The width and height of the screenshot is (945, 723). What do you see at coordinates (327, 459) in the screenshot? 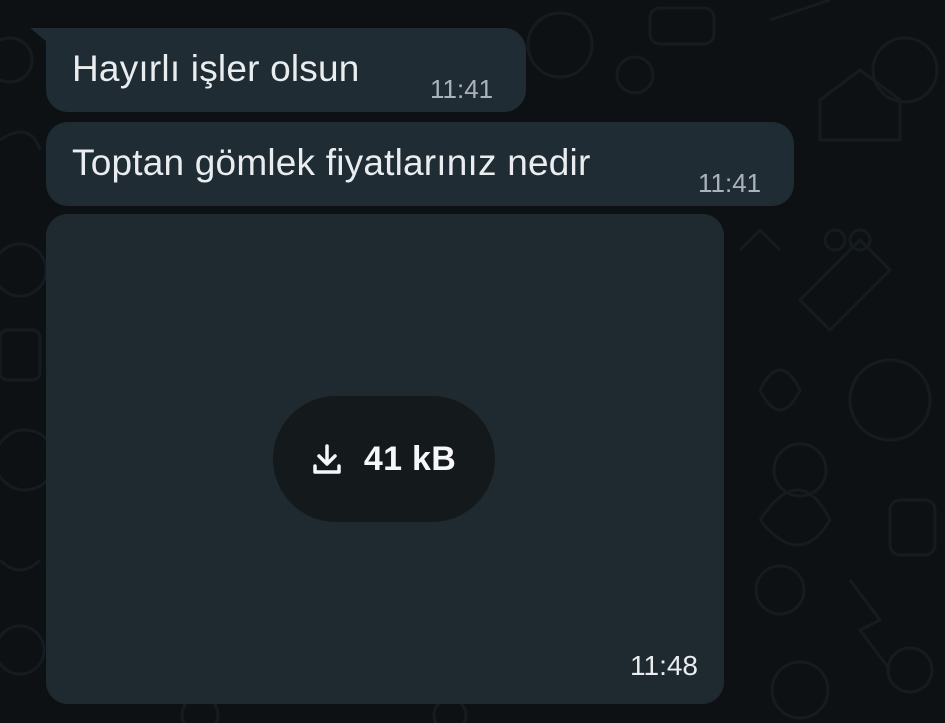
I see `download-icon` at bounding box center [327, 459].